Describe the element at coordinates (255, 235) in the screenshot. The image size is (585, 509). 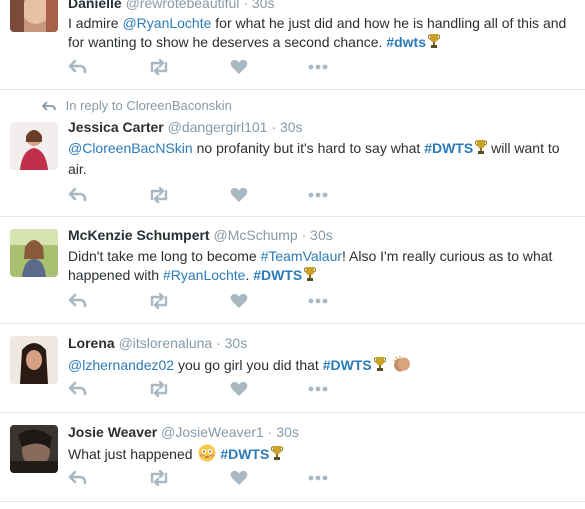
I see `username: @McSchump` at that location.